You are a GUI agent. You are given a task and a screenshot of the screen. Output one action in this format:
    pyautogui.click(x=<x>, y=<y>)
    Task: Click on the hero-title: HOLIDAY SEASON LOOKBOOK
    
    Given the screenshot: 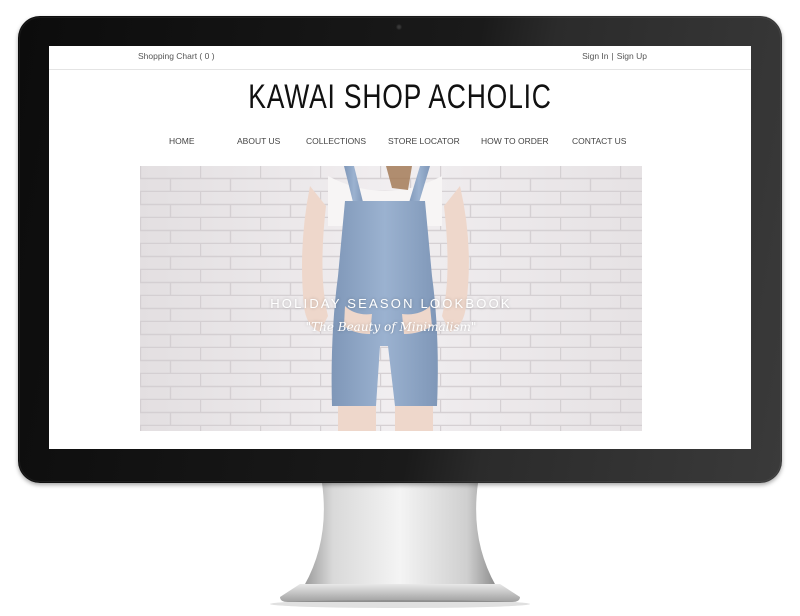 What is the action you would take?
    pyautogui.click(x=391, y=303)
    